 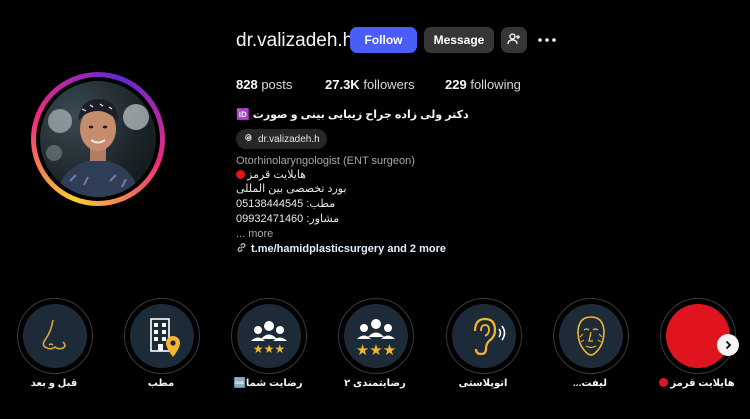 I want to click on profile-full-name: دکتر ولی زاده جراح زیبایی بینی و صورت 🆔, so click(x=352, y=115).